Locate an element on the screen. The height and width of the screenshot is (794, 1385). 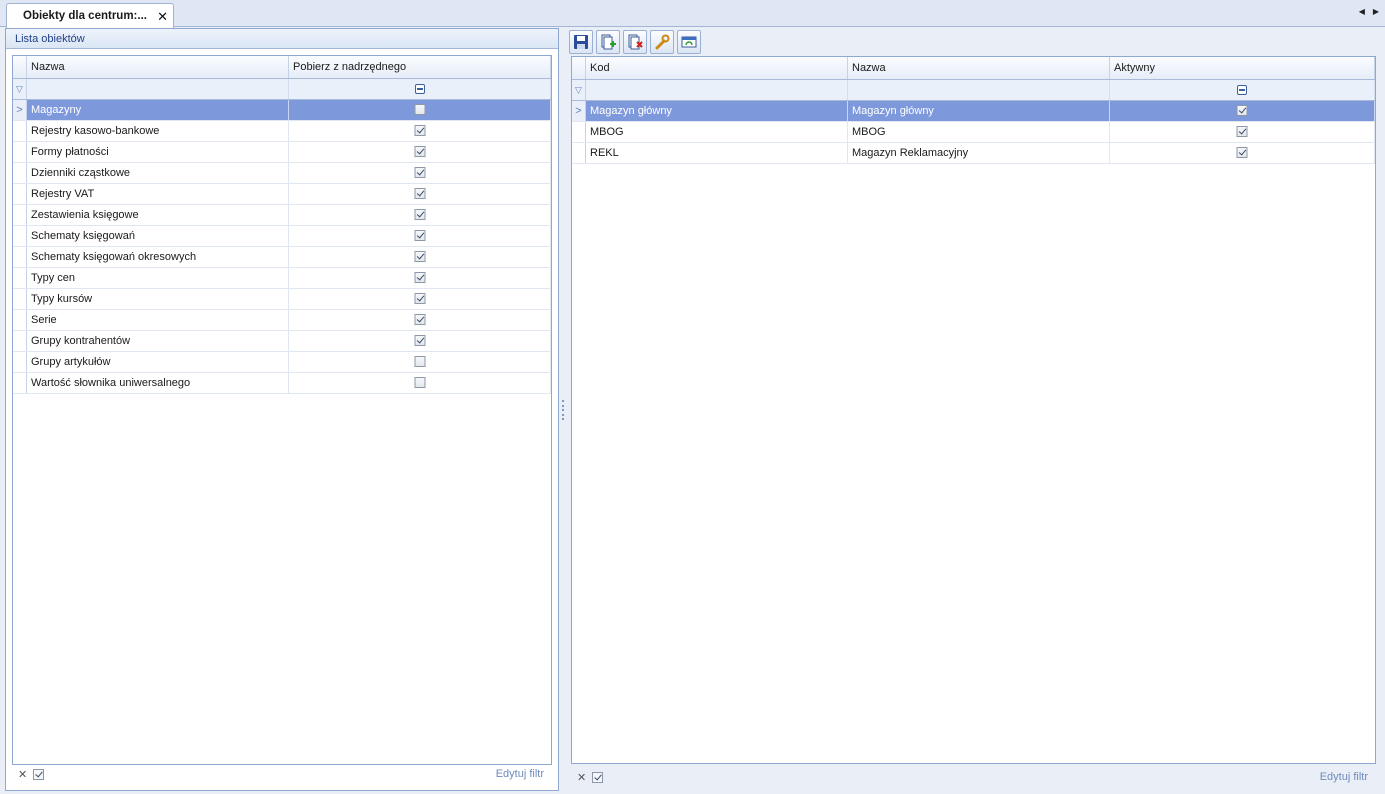
scroll-left-icon: ◀ is located at coordinates (1362, 11).